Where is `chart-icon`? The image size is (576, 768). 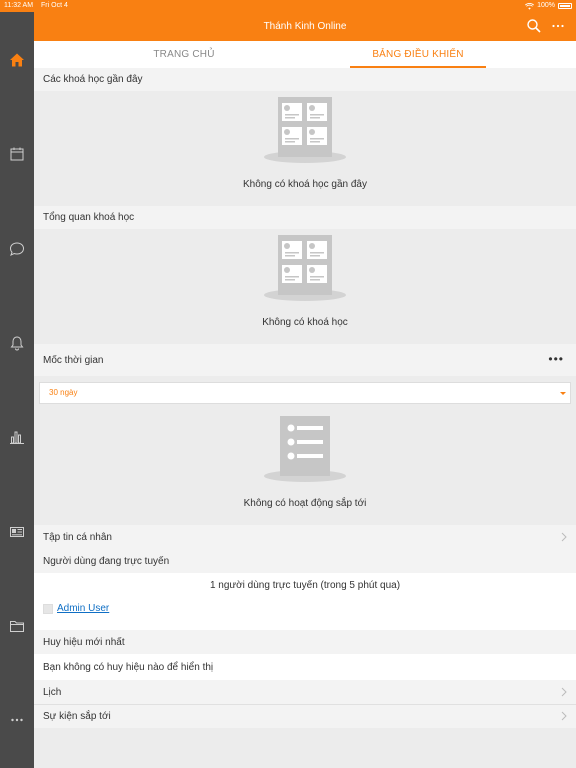 chart-icon is located at coordinates (17, 437).